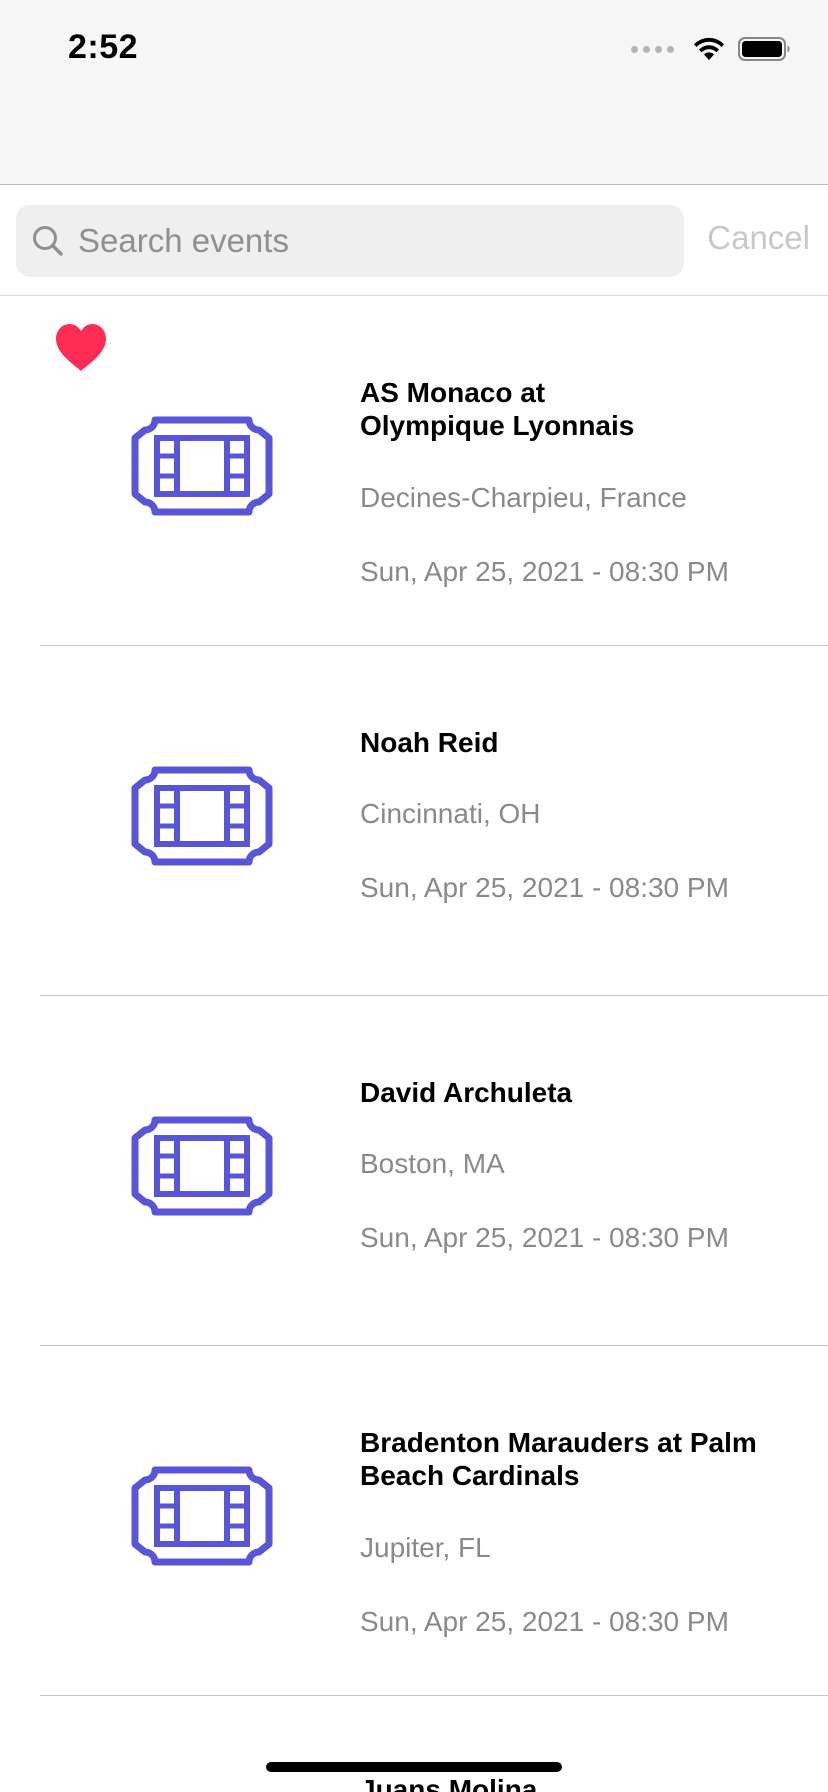  I want to click on search-icon, so click(48, 241).